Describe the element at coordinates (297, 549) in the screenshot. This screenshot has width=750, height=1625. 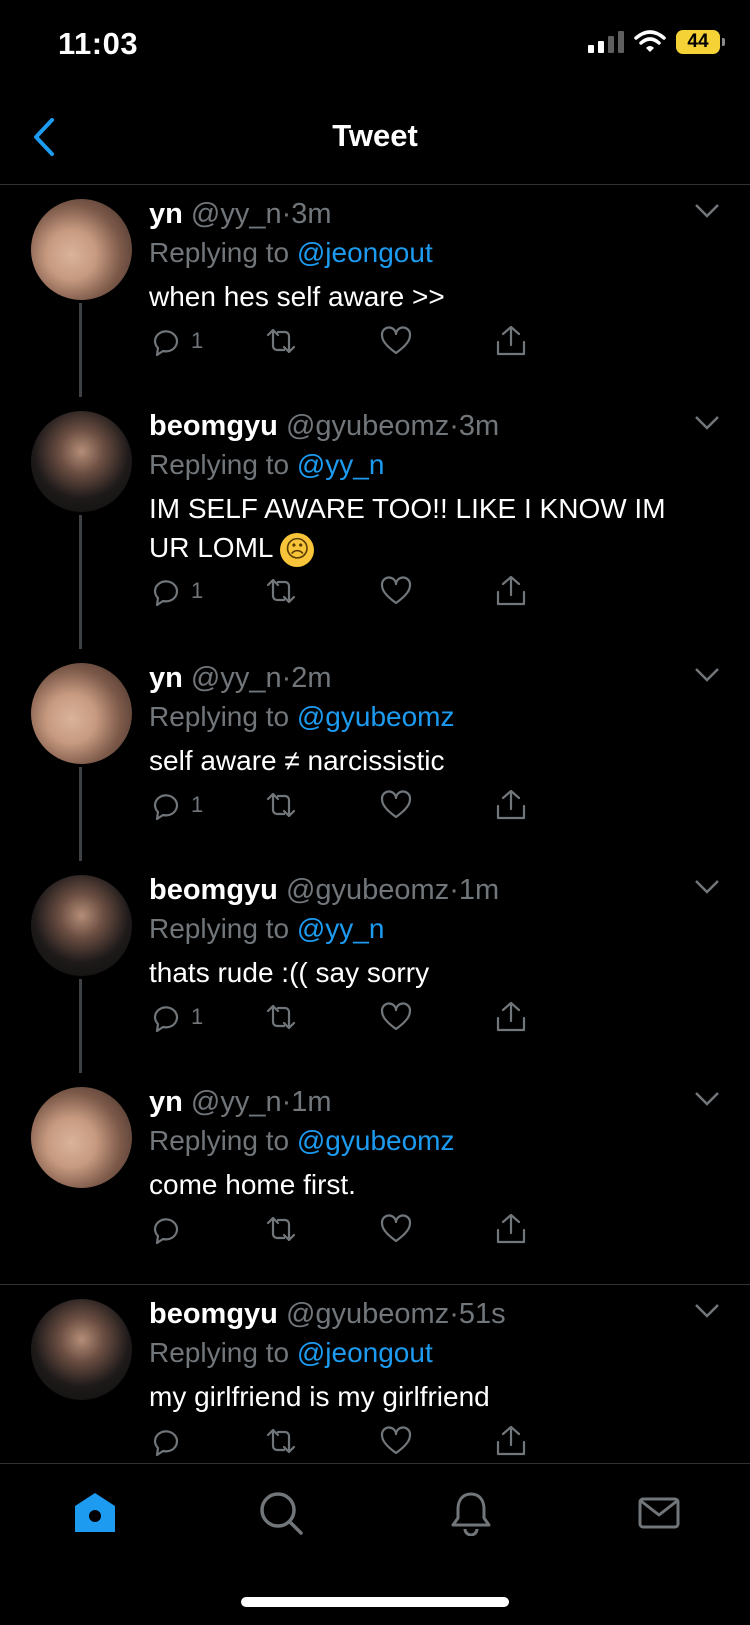
I see `frowning-face-emoji-icon: ☹` at that location.